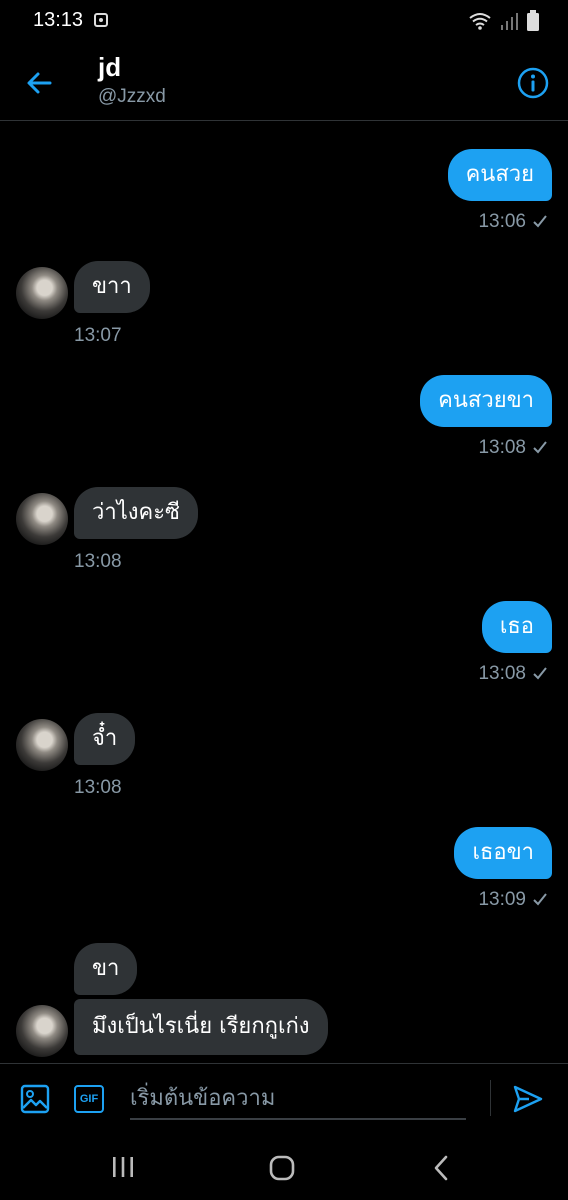 Image resolution: width=568 pixels, height=1200 pixels. What do you see at coordinates (284, 22) in the screenshot?
I see `status-bar: 13:13` at bounding box center [284, 22].